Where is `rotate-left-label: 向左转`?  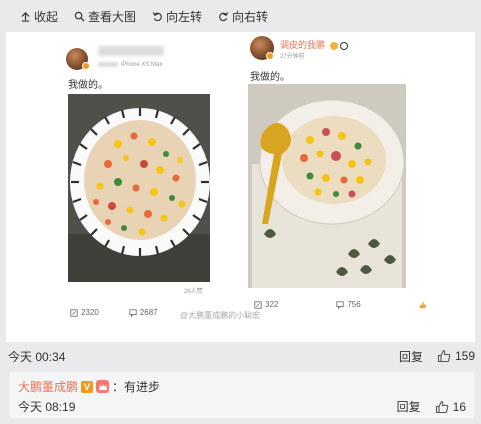 rotate-left-label: 向左转 is located at coordinates (184, 16).